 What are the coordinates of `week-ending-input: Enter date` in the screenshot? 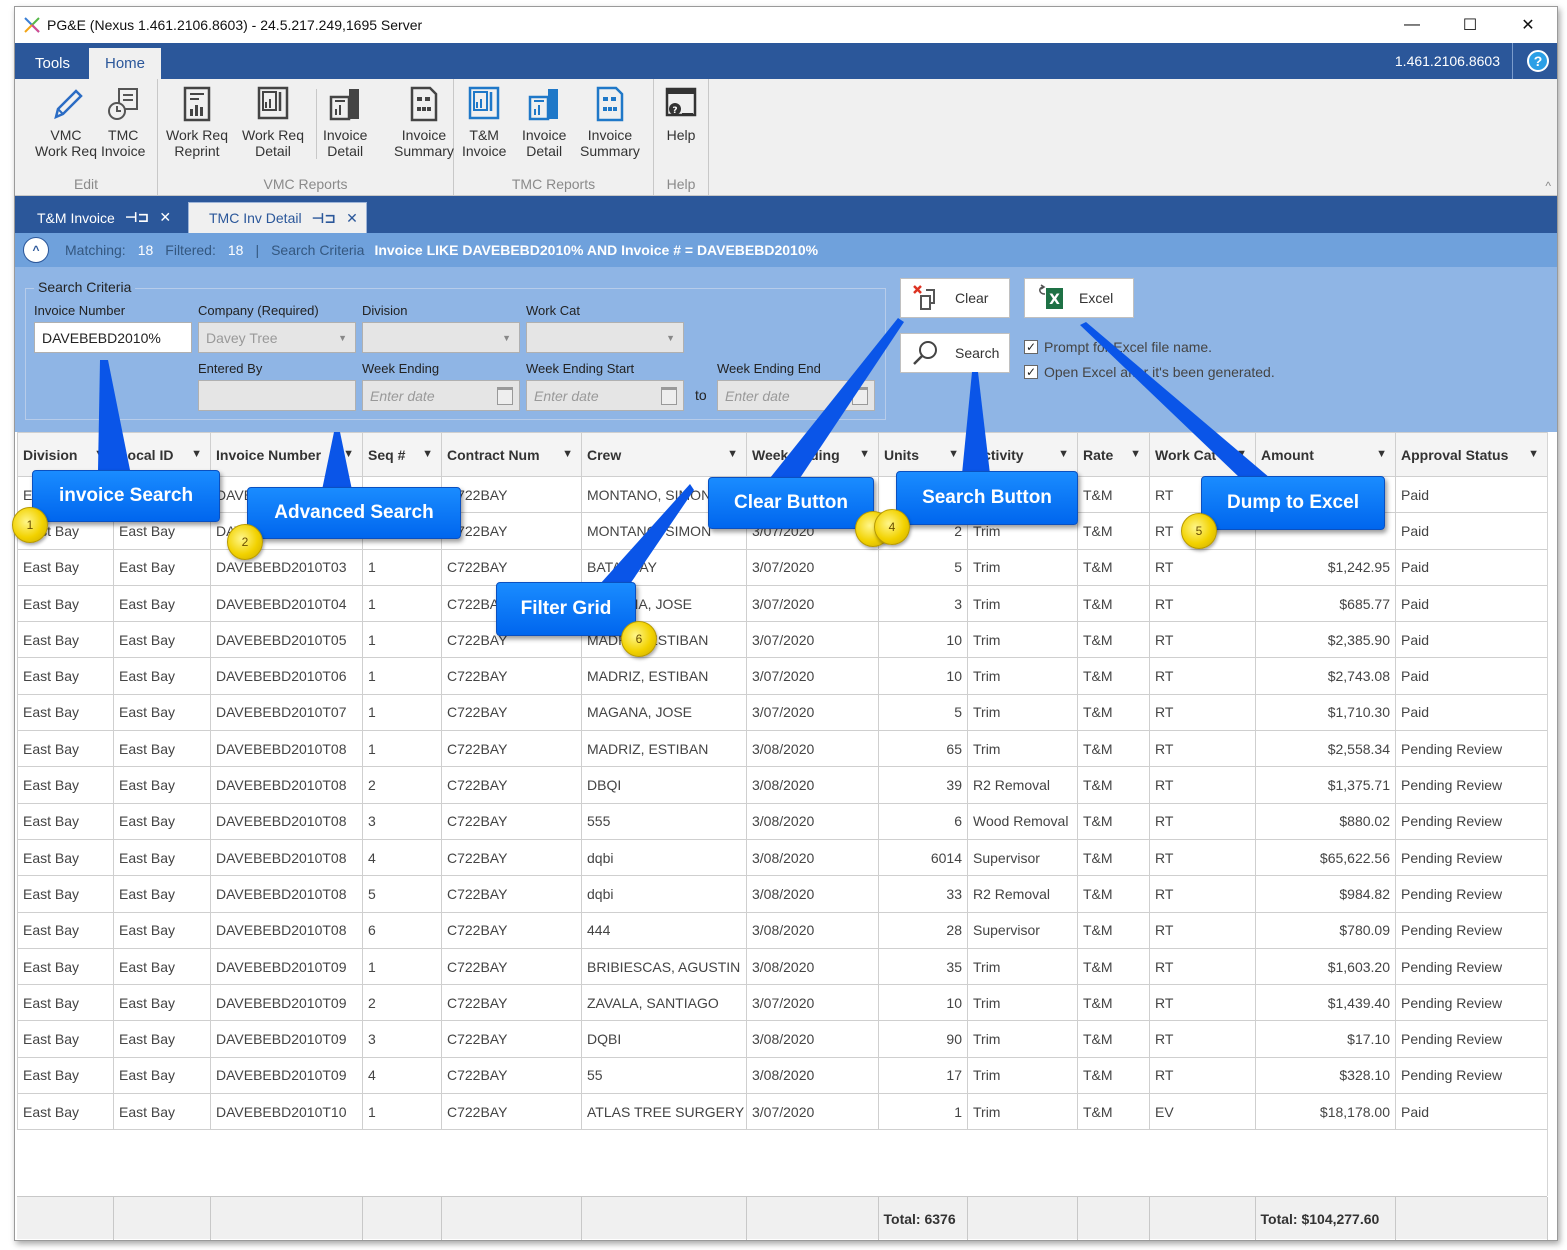 It's located at (441, 395).